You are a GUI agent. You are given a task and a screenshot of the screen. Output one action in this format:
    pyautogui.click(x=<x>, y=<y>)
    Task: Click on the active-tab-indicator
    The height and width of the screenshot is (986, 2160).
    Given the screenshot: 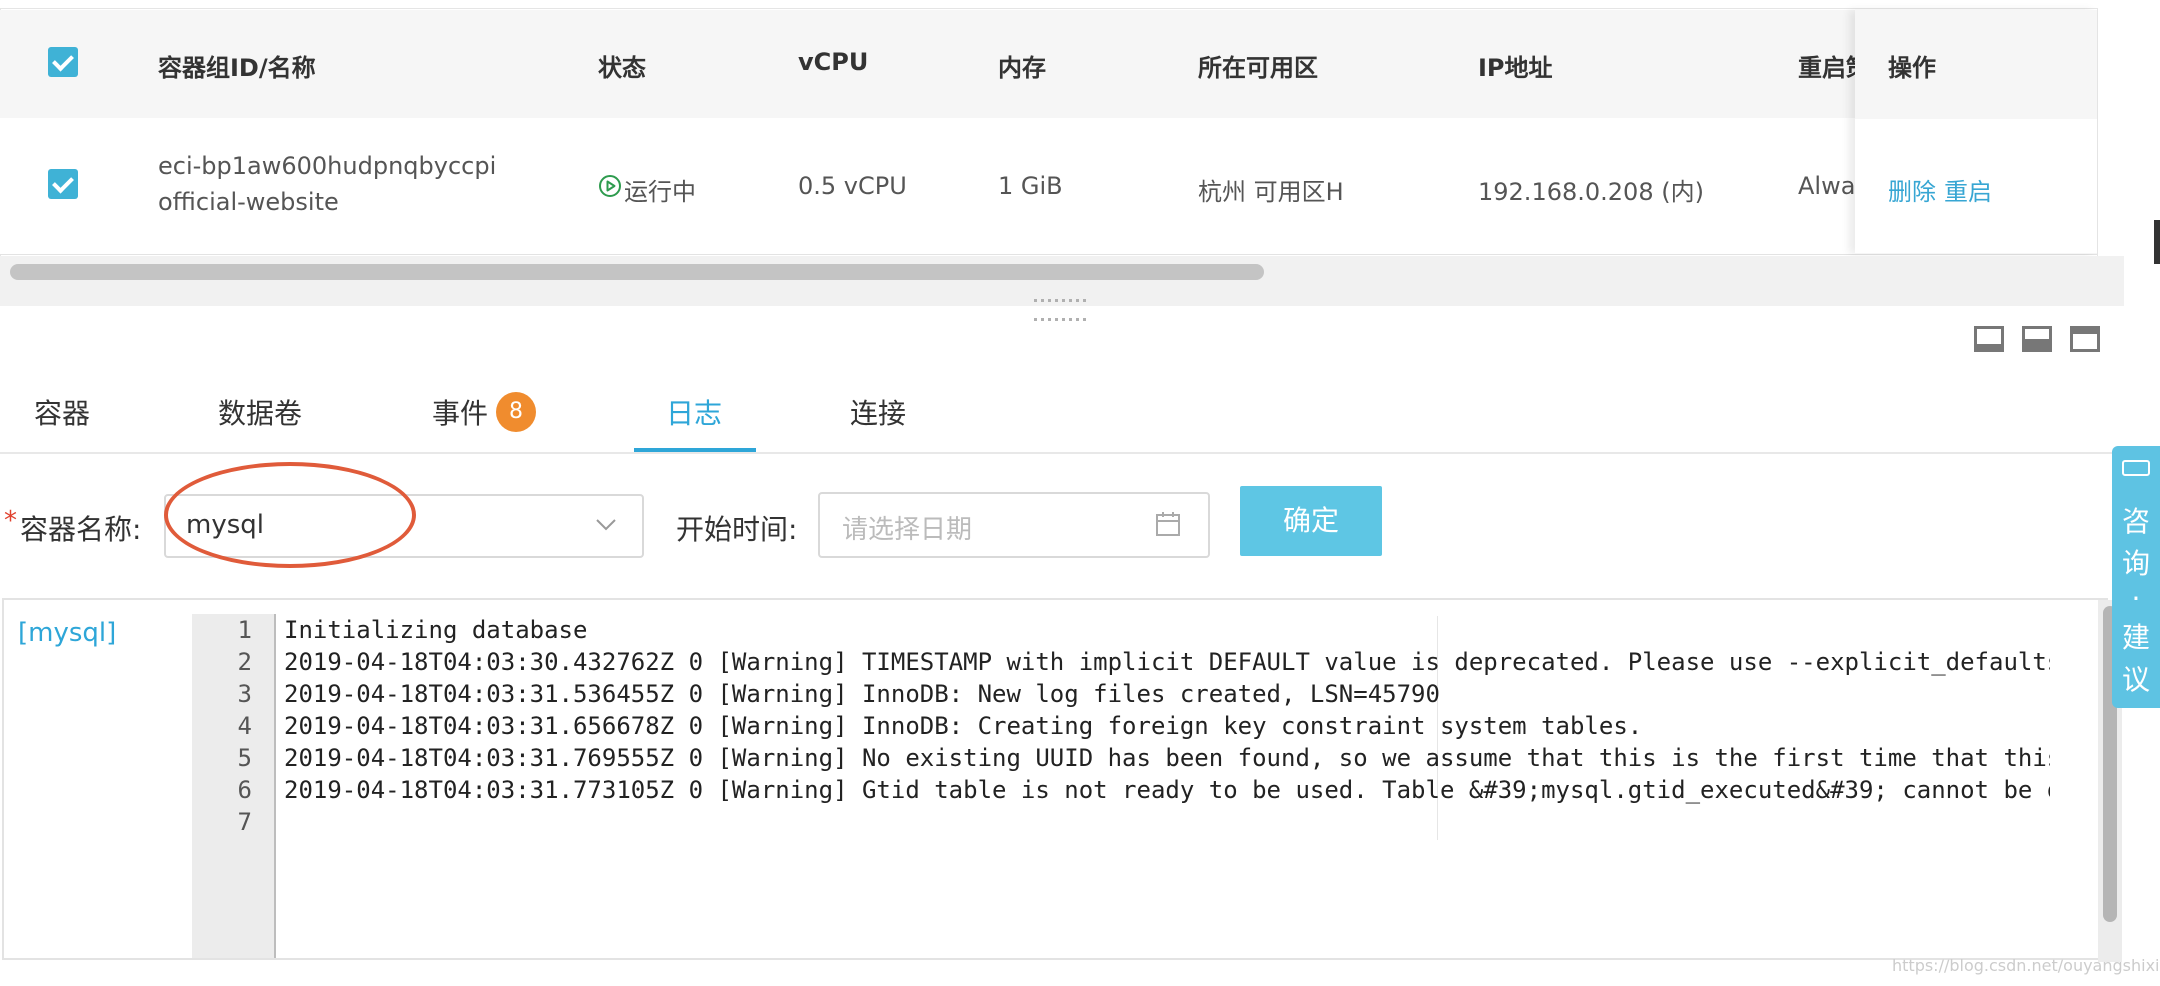 What is the action you would take?
    pyautogui.click(x=695, y=450)
    